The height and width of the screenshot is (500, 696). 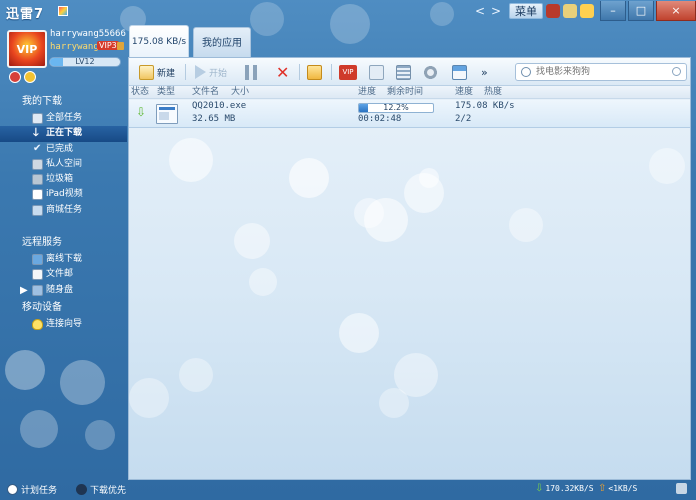 What do you see at coordinates (166, 73) in the screenshot?
I see `new-task-label: 新建` at bounding box center [166, 73].